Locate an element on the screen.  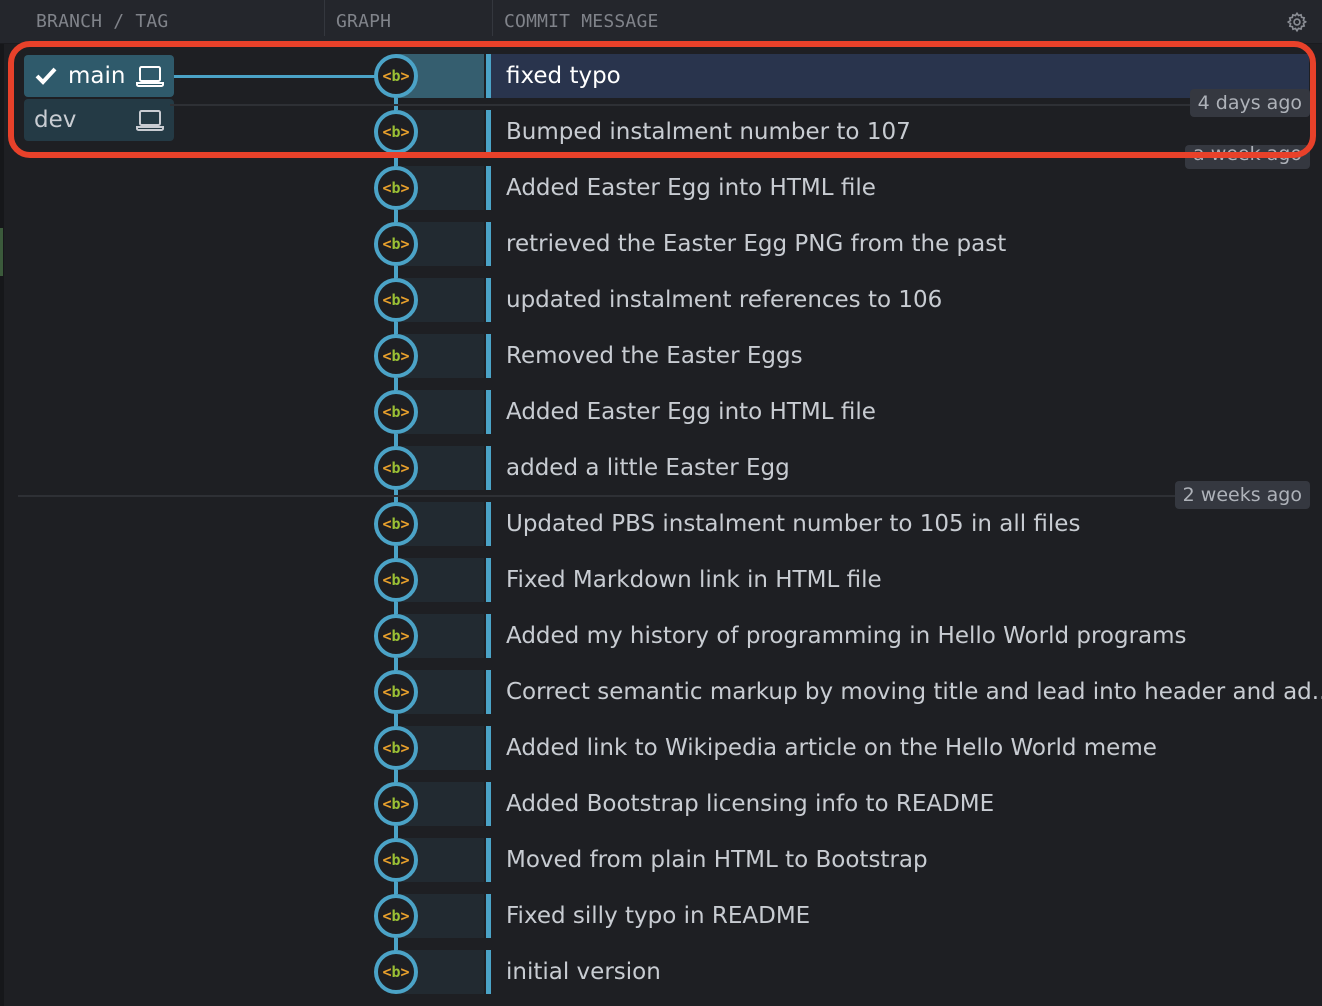
commit-message: Bumped instalment number to 107 is located at coordinates (708, 132).